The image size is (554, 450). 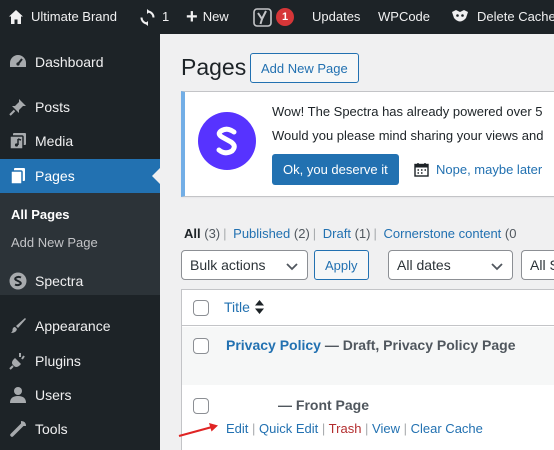 I want to click on edit-link: Edit, so click(x=237, y=428).